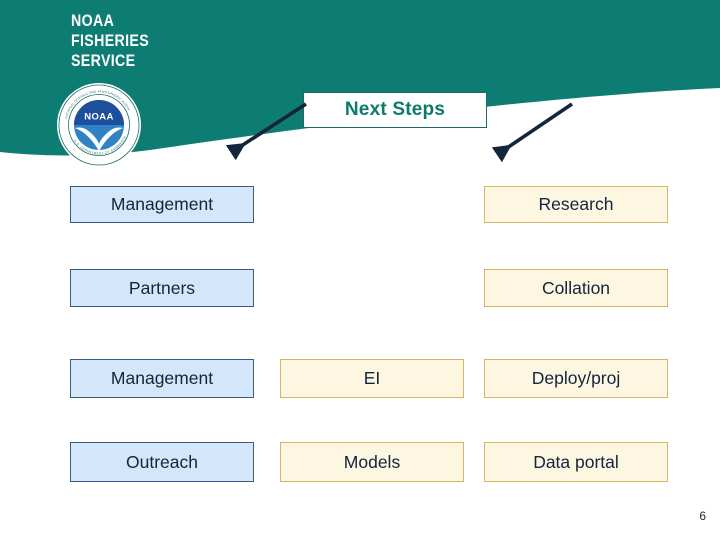  I want to click on cell-ei: EI, so click(372, 378).